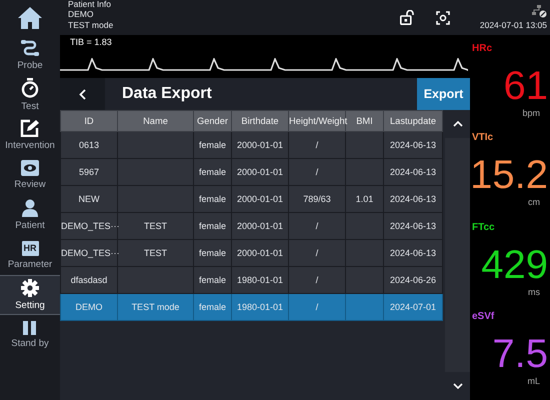 The height and width of the screenshot is (400, 550). I want to click on table-row: dfasdasd female 1980-01-01 / 2024-06-26, so click(251, 280).